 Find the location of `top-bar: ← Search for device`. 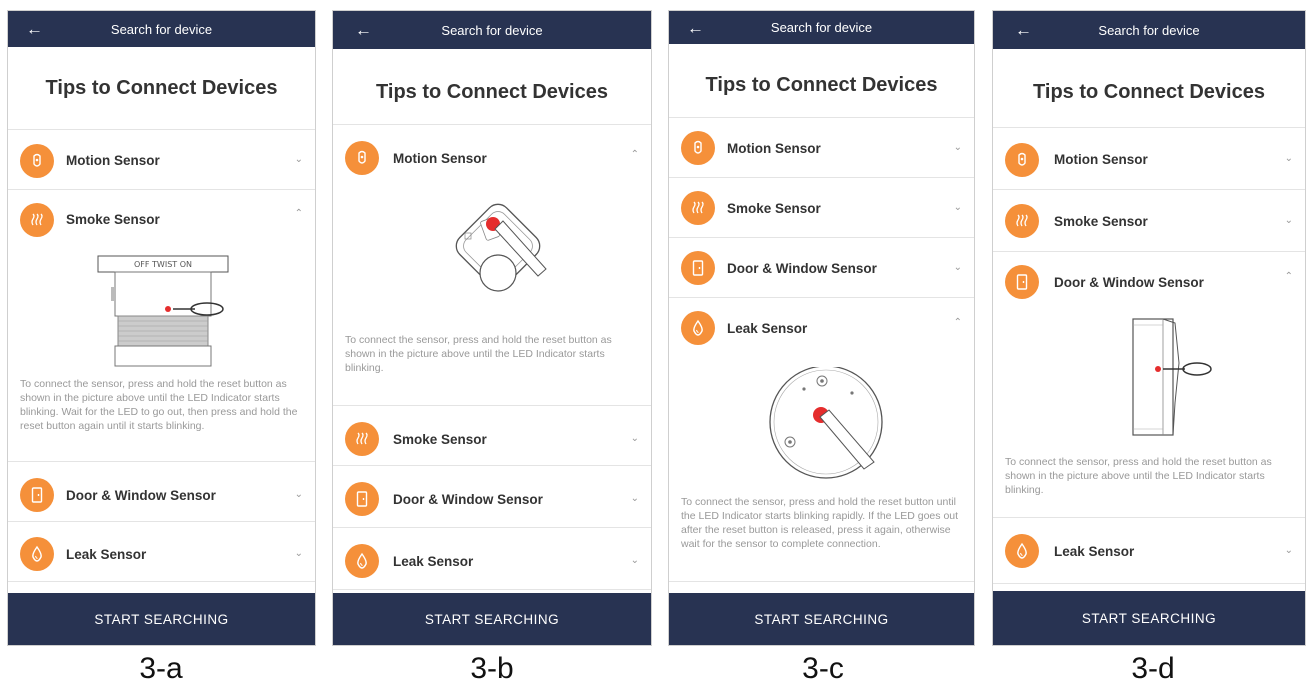

top-bar: ← Search for device is located at coordinates (821, 27).